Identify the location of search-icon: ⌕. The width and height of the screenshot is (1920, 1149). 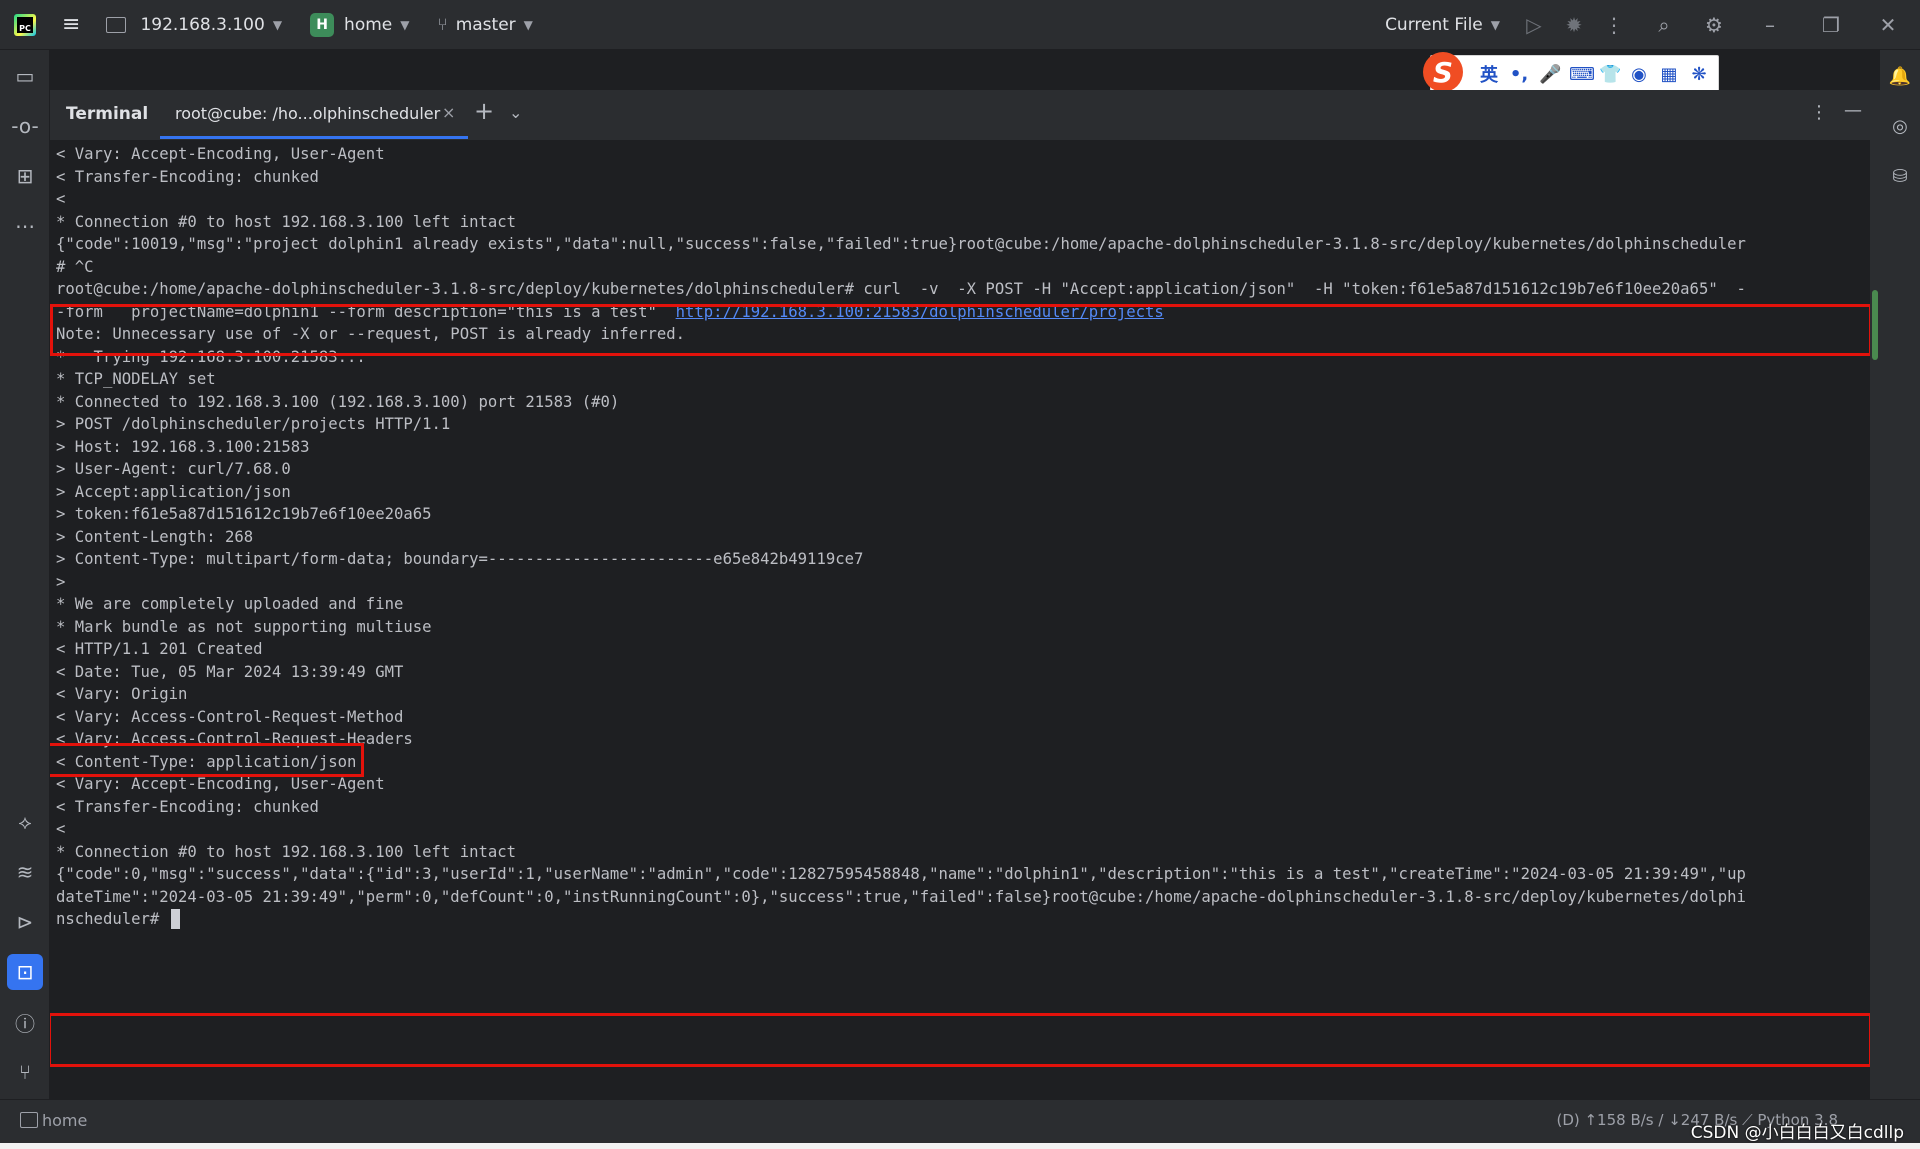
(1664, 25).